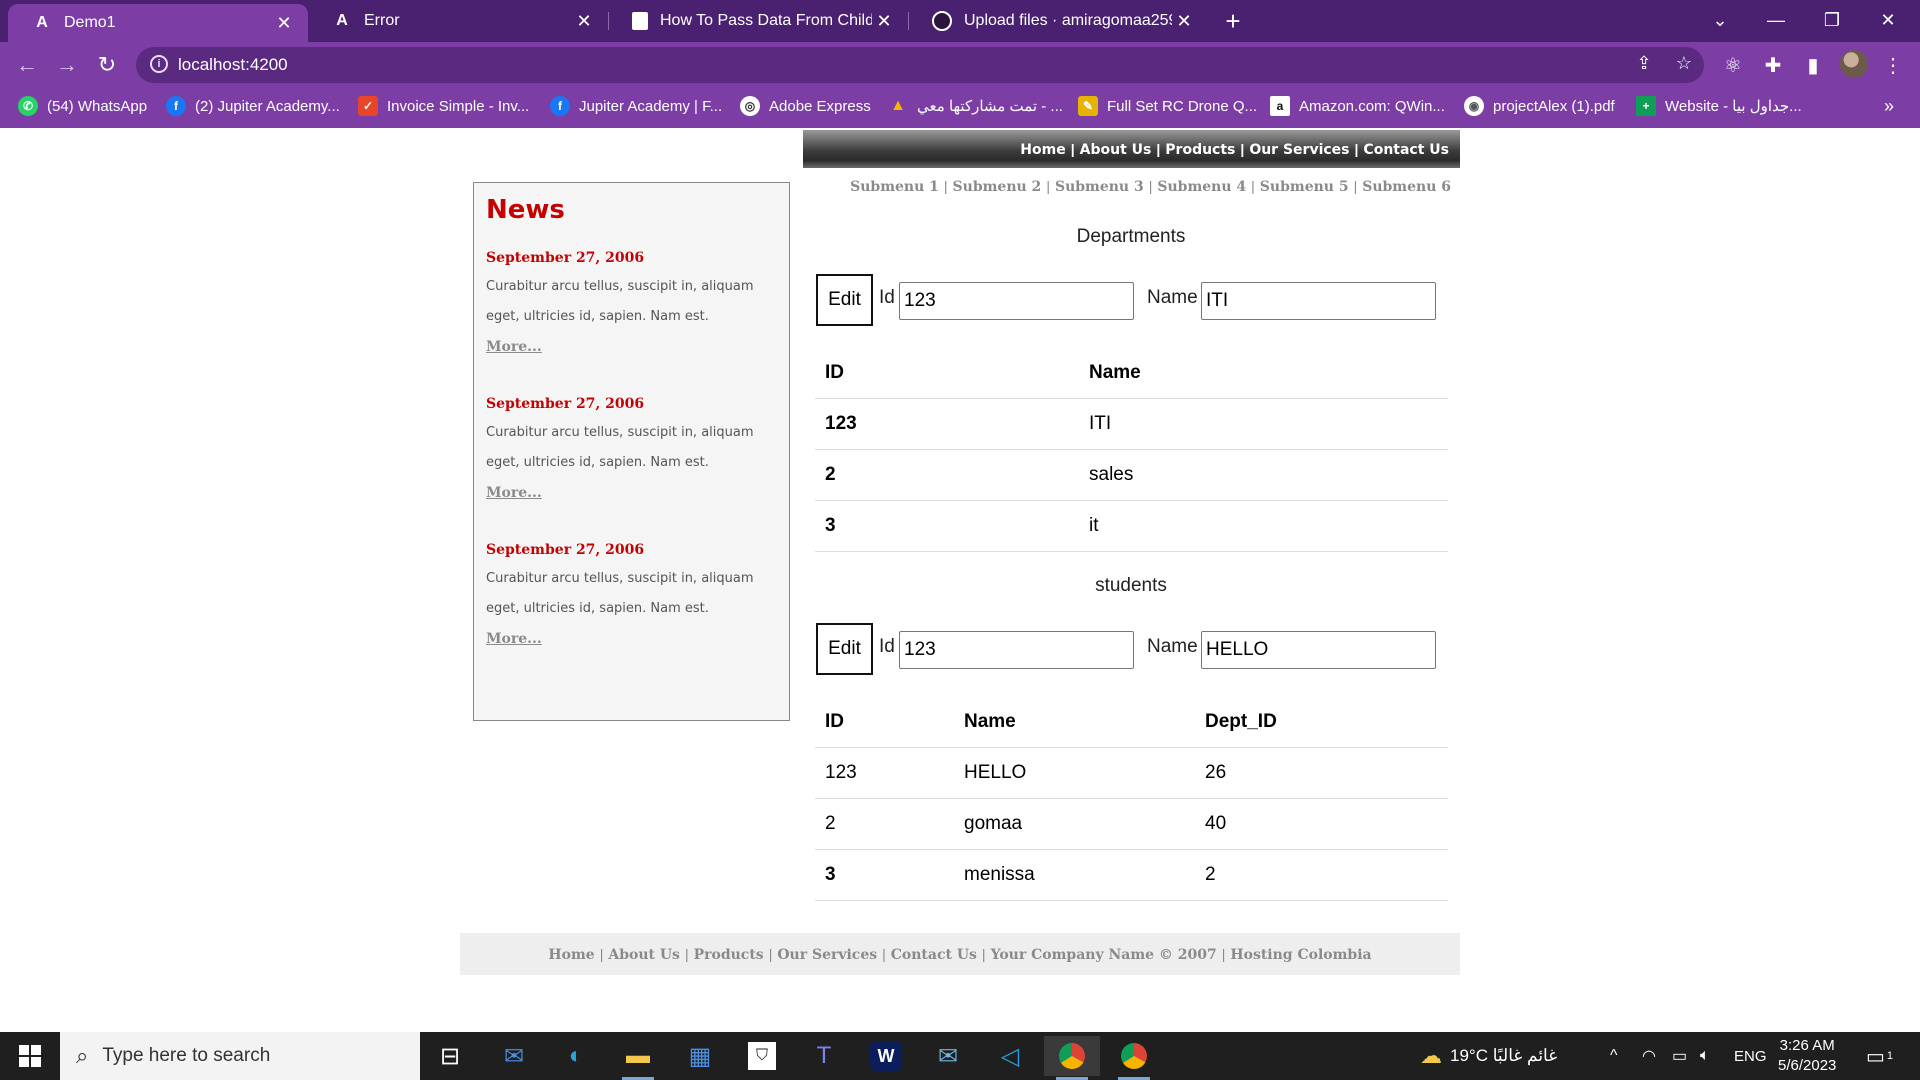  Describe the element at coordinates (1016, 650) in the screenshot. I see `students-id-input` at that location.